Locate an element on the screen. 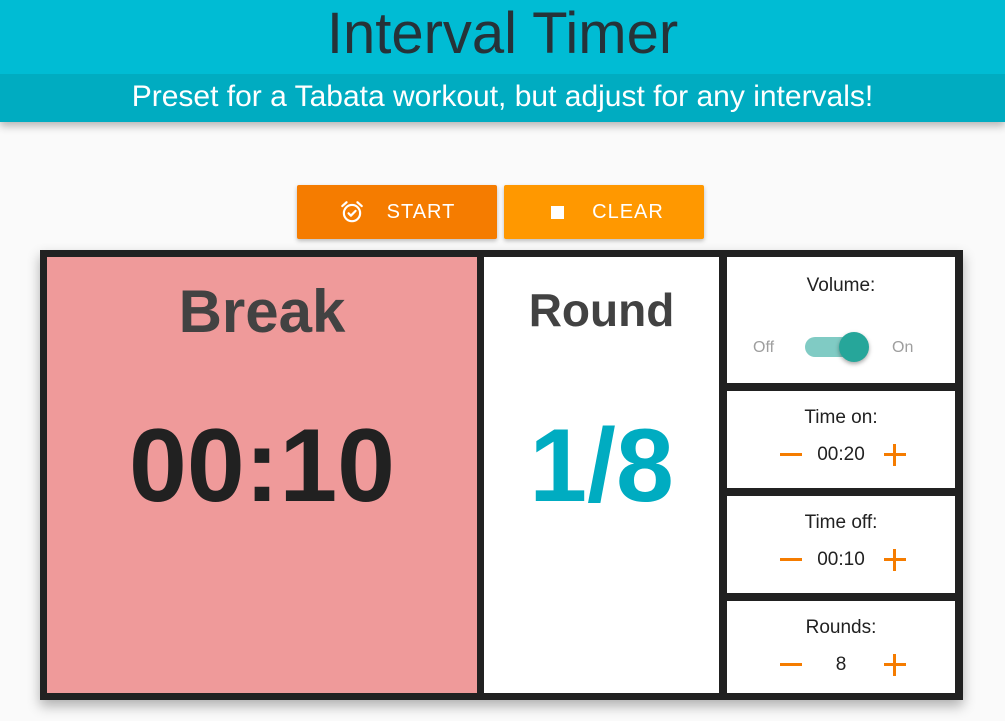 This screenshot has width=1005, height=721. time-off-control: Time off: 00:10 is located at coordinates (841, 544).